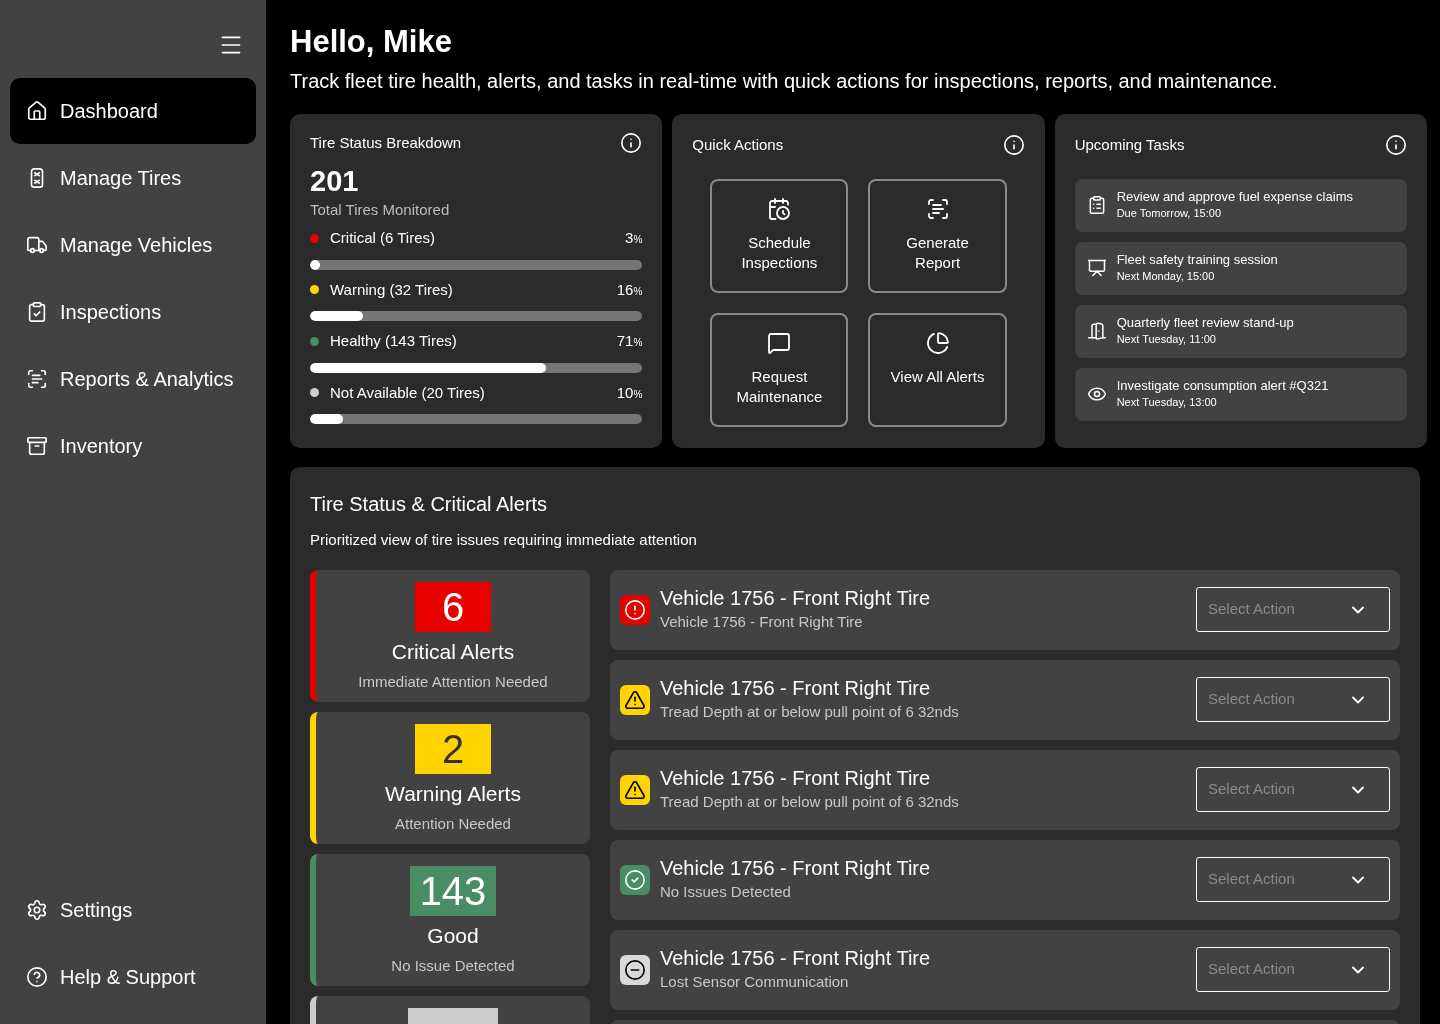  Describe the element at coordinates (371, 42) in the screenshot. I see `greeting-title: Hello, Mike` at that location.